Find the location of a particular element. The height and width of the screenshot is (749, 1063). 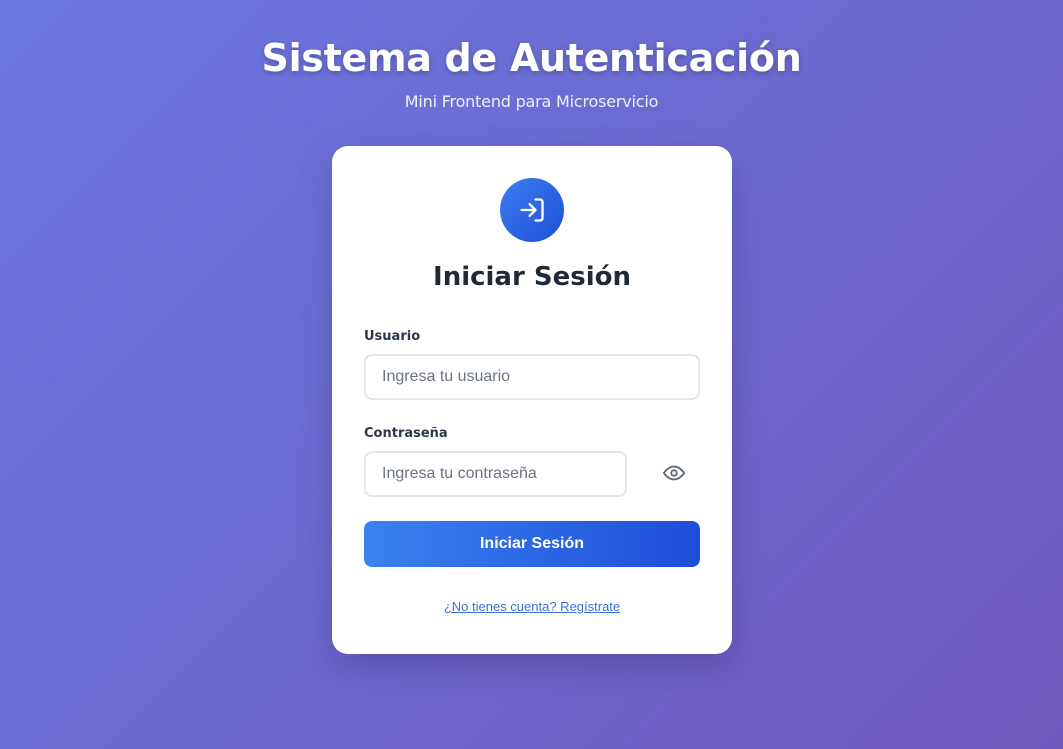

login-arrow-icon is located at coordinates (532, 210).